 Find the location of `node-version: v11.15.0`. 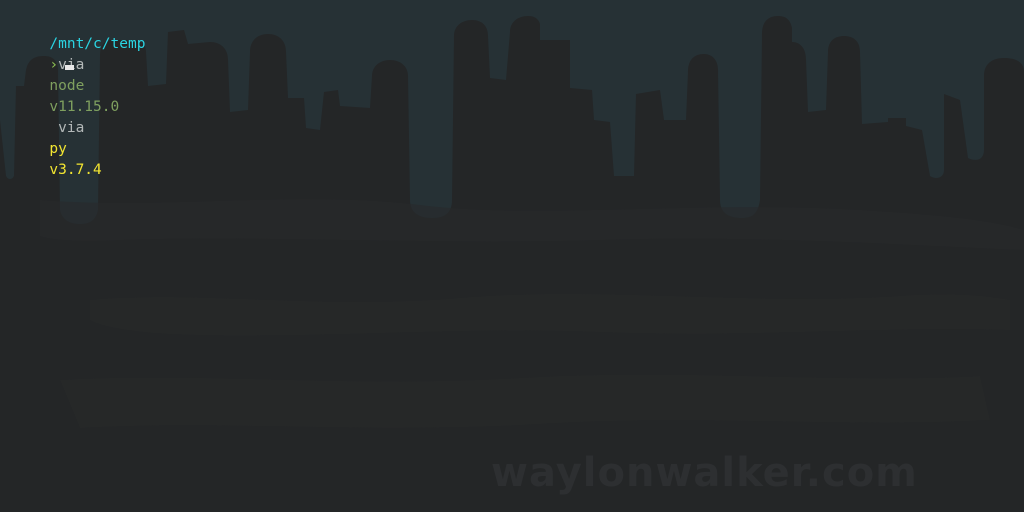

node-version: v11.15.0 is located at coordinates (84, 107).